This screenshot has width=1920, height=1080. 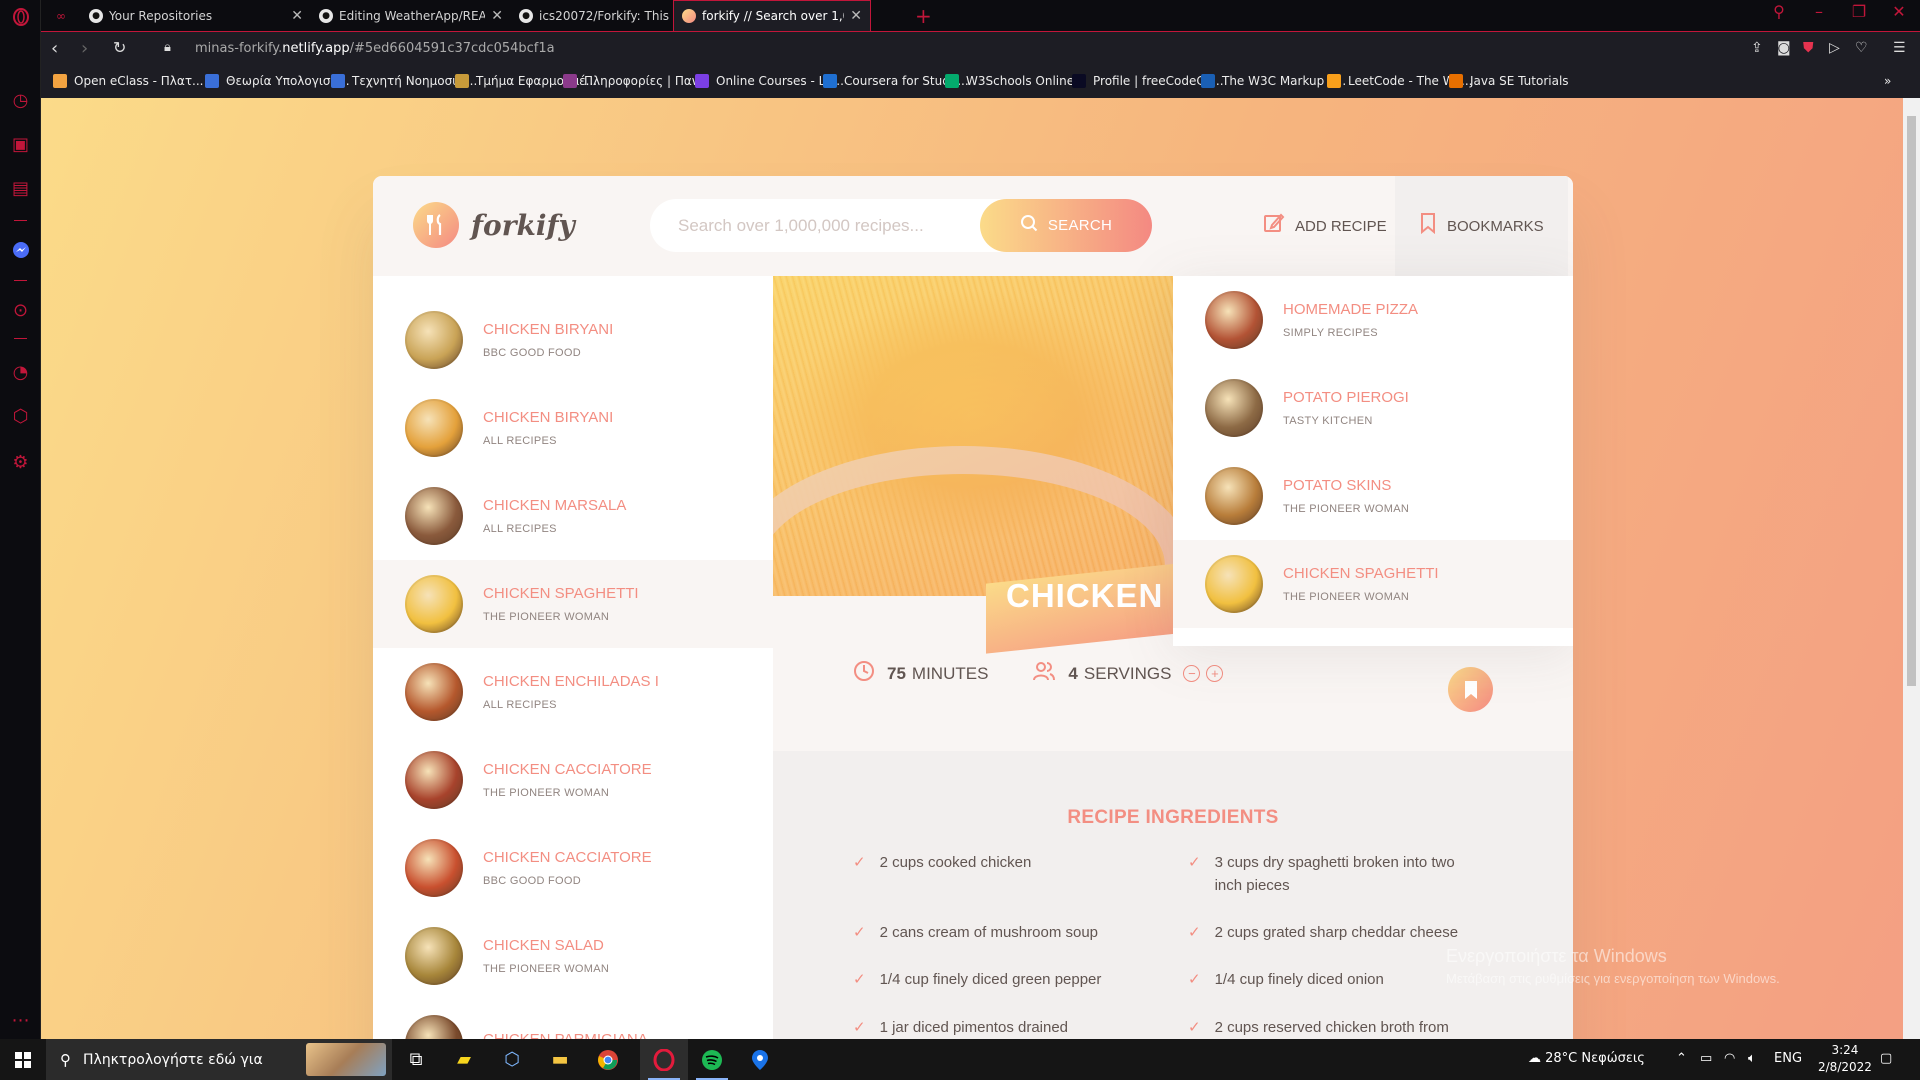 What do you see at coordinates (20, 144) in the screenshot?
I see `shopping-bag-icon: ▣` at bounding box center [20, 144].